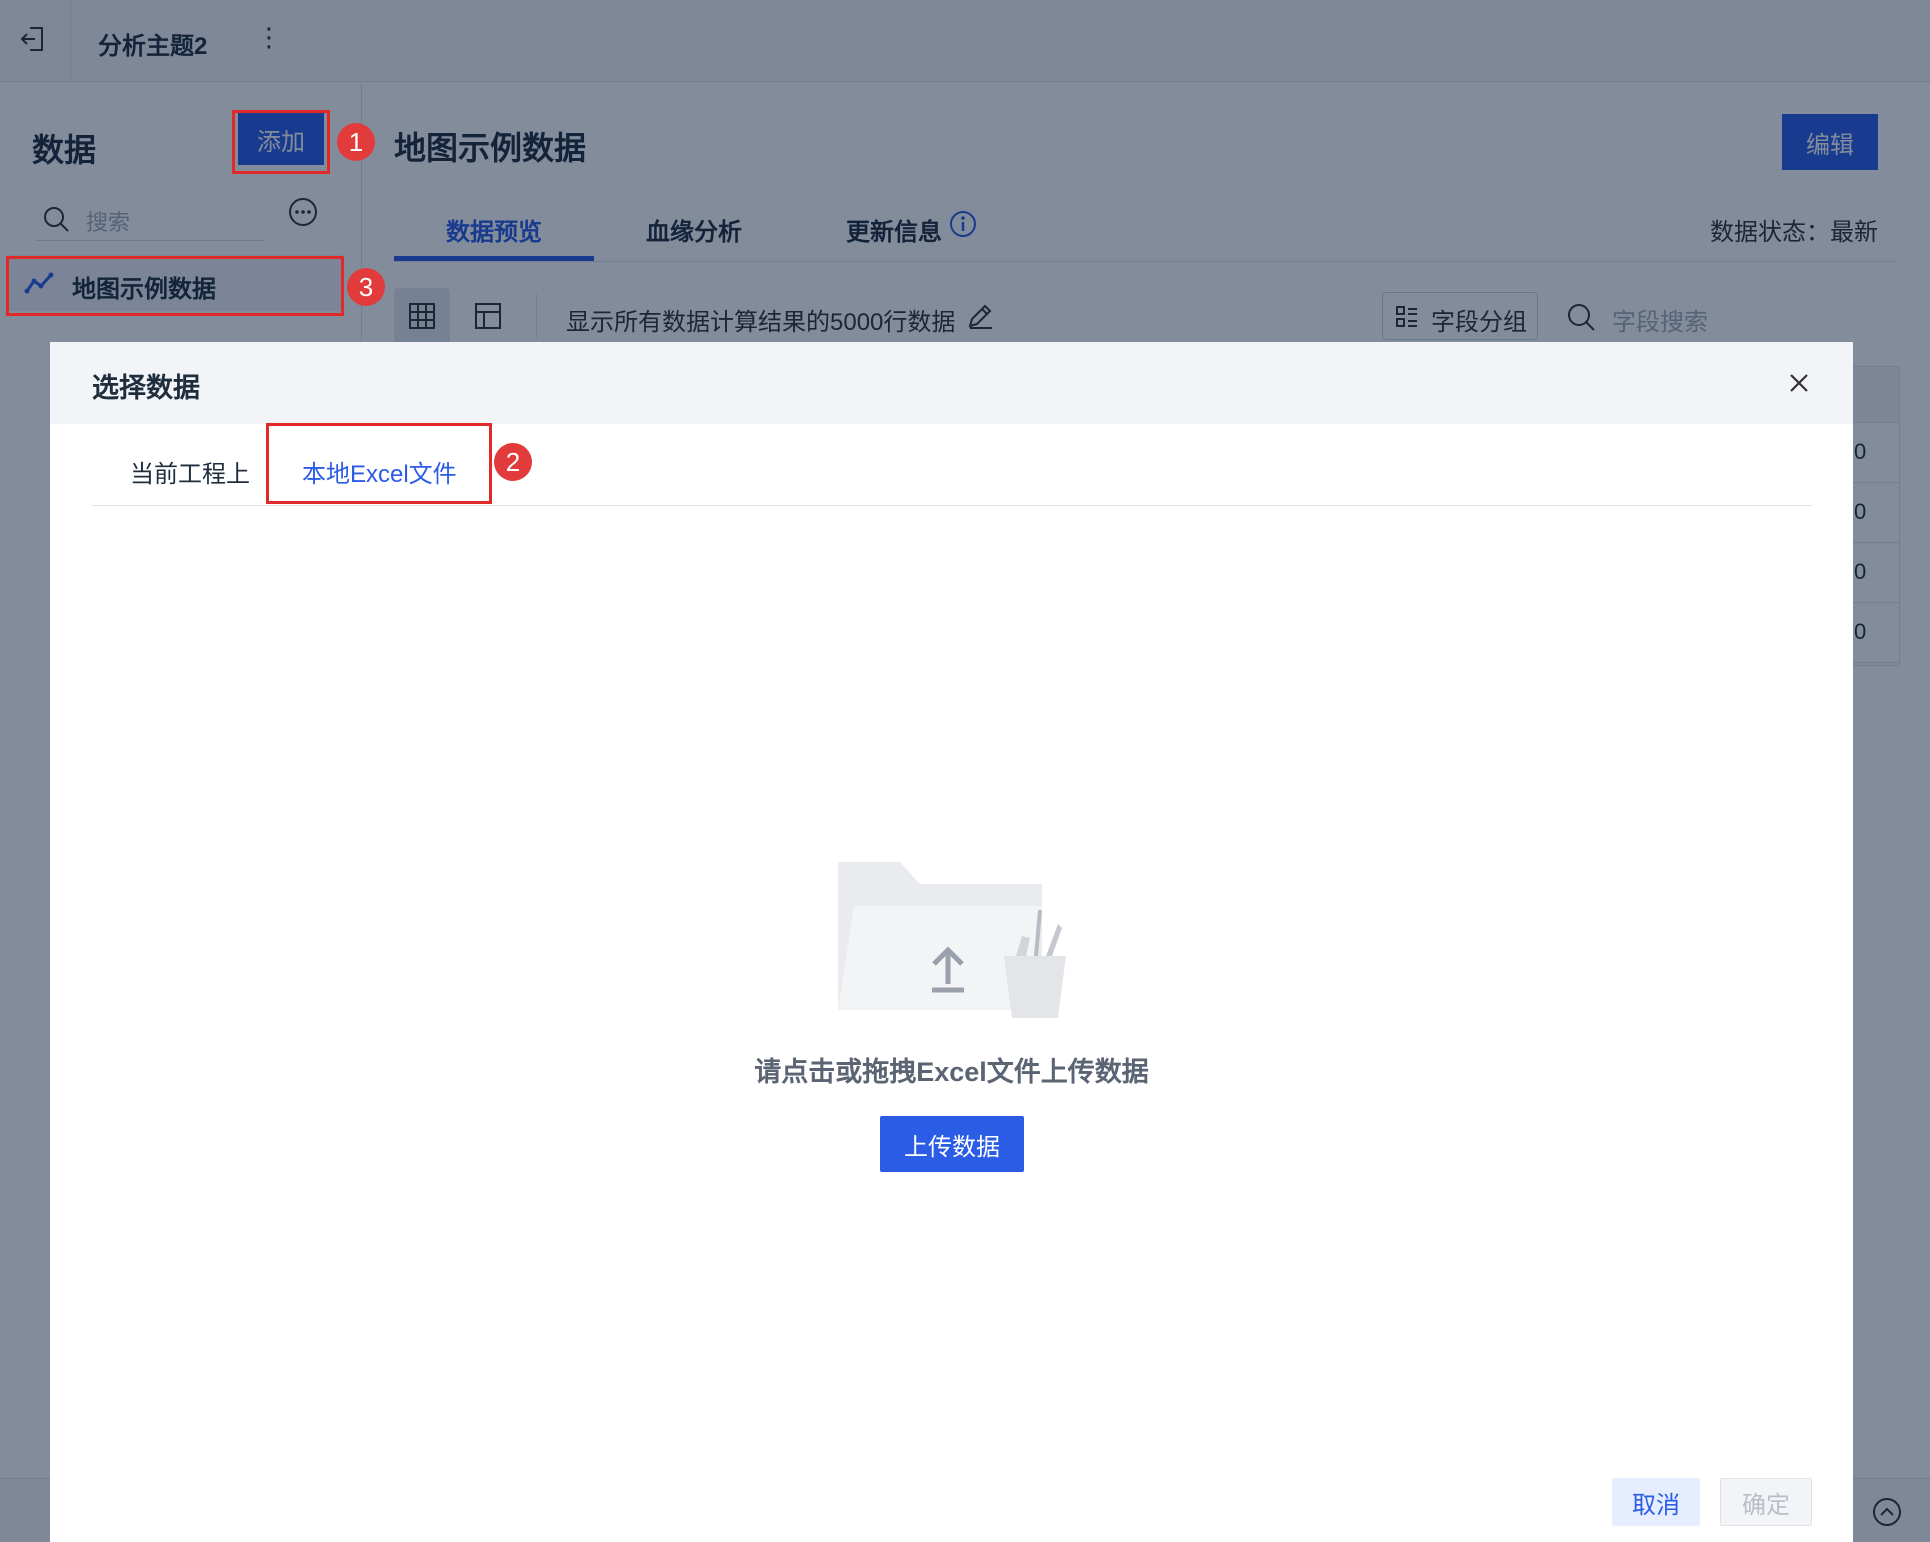  What do you see at coordinates (190, 471) in the screenshot?
I see `tab-current-project: 当前工程上` at bounding box center [190, 471].